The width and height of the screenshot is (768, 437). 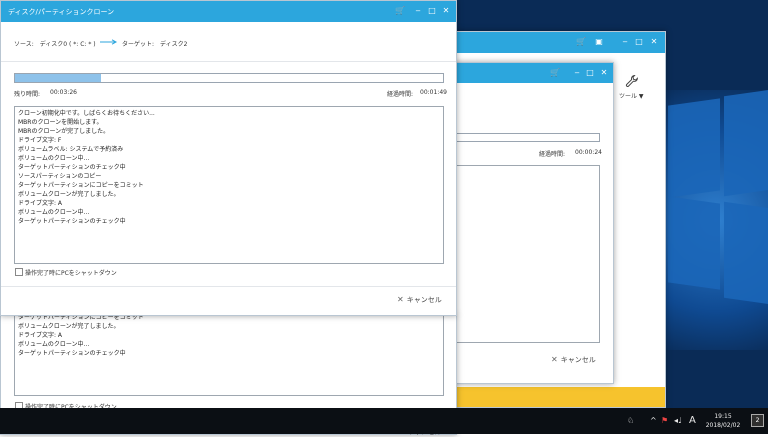 What do you see at coordinates (433, 92) in the screenshot?
I see `elapsed-time-value: 00:01:49` at bounding box center [433, 92].